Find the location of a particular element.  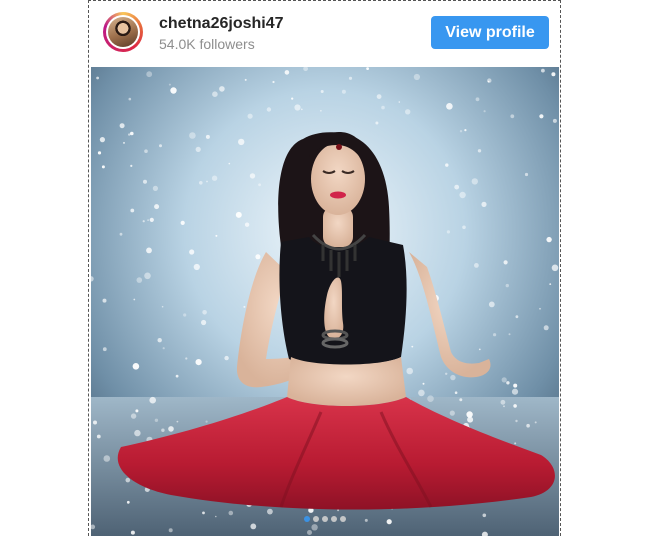

avatar-ring is located at coordinates (123, 32).